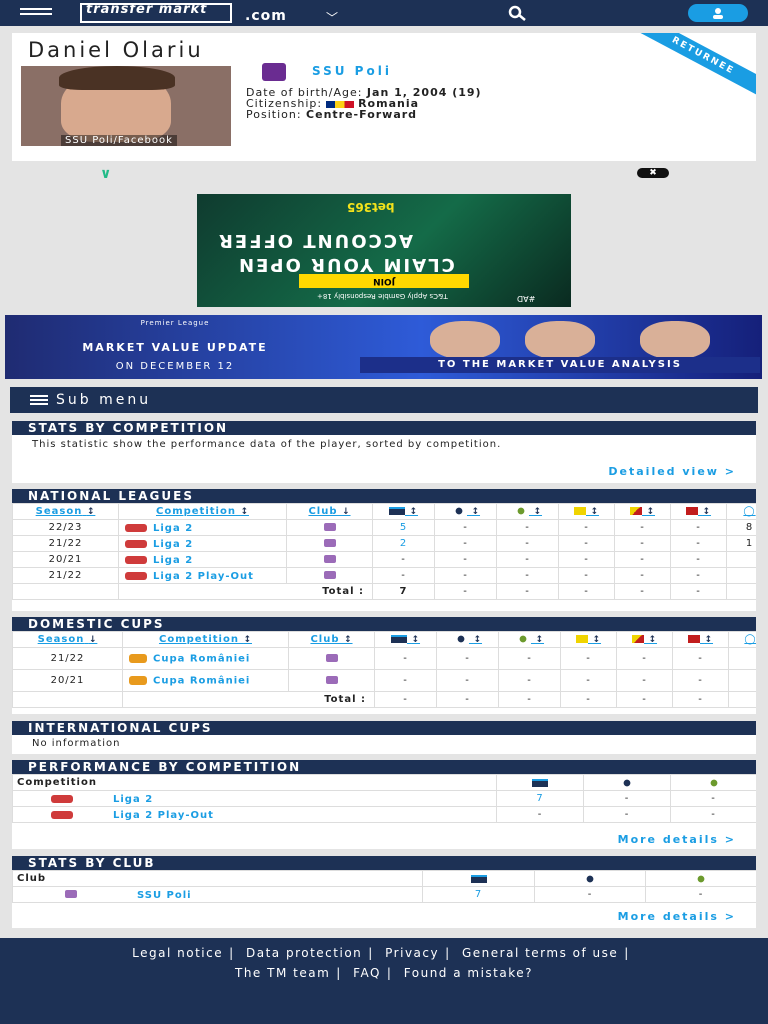  I want to click on user-account-button, so click(718, 13).